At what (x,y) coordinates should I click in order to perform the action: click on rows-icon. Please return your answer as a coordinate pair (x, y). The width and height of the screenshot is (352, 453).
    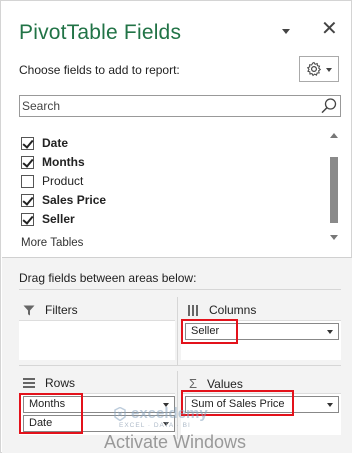
    Looking at the image, I should click on (29, 383).